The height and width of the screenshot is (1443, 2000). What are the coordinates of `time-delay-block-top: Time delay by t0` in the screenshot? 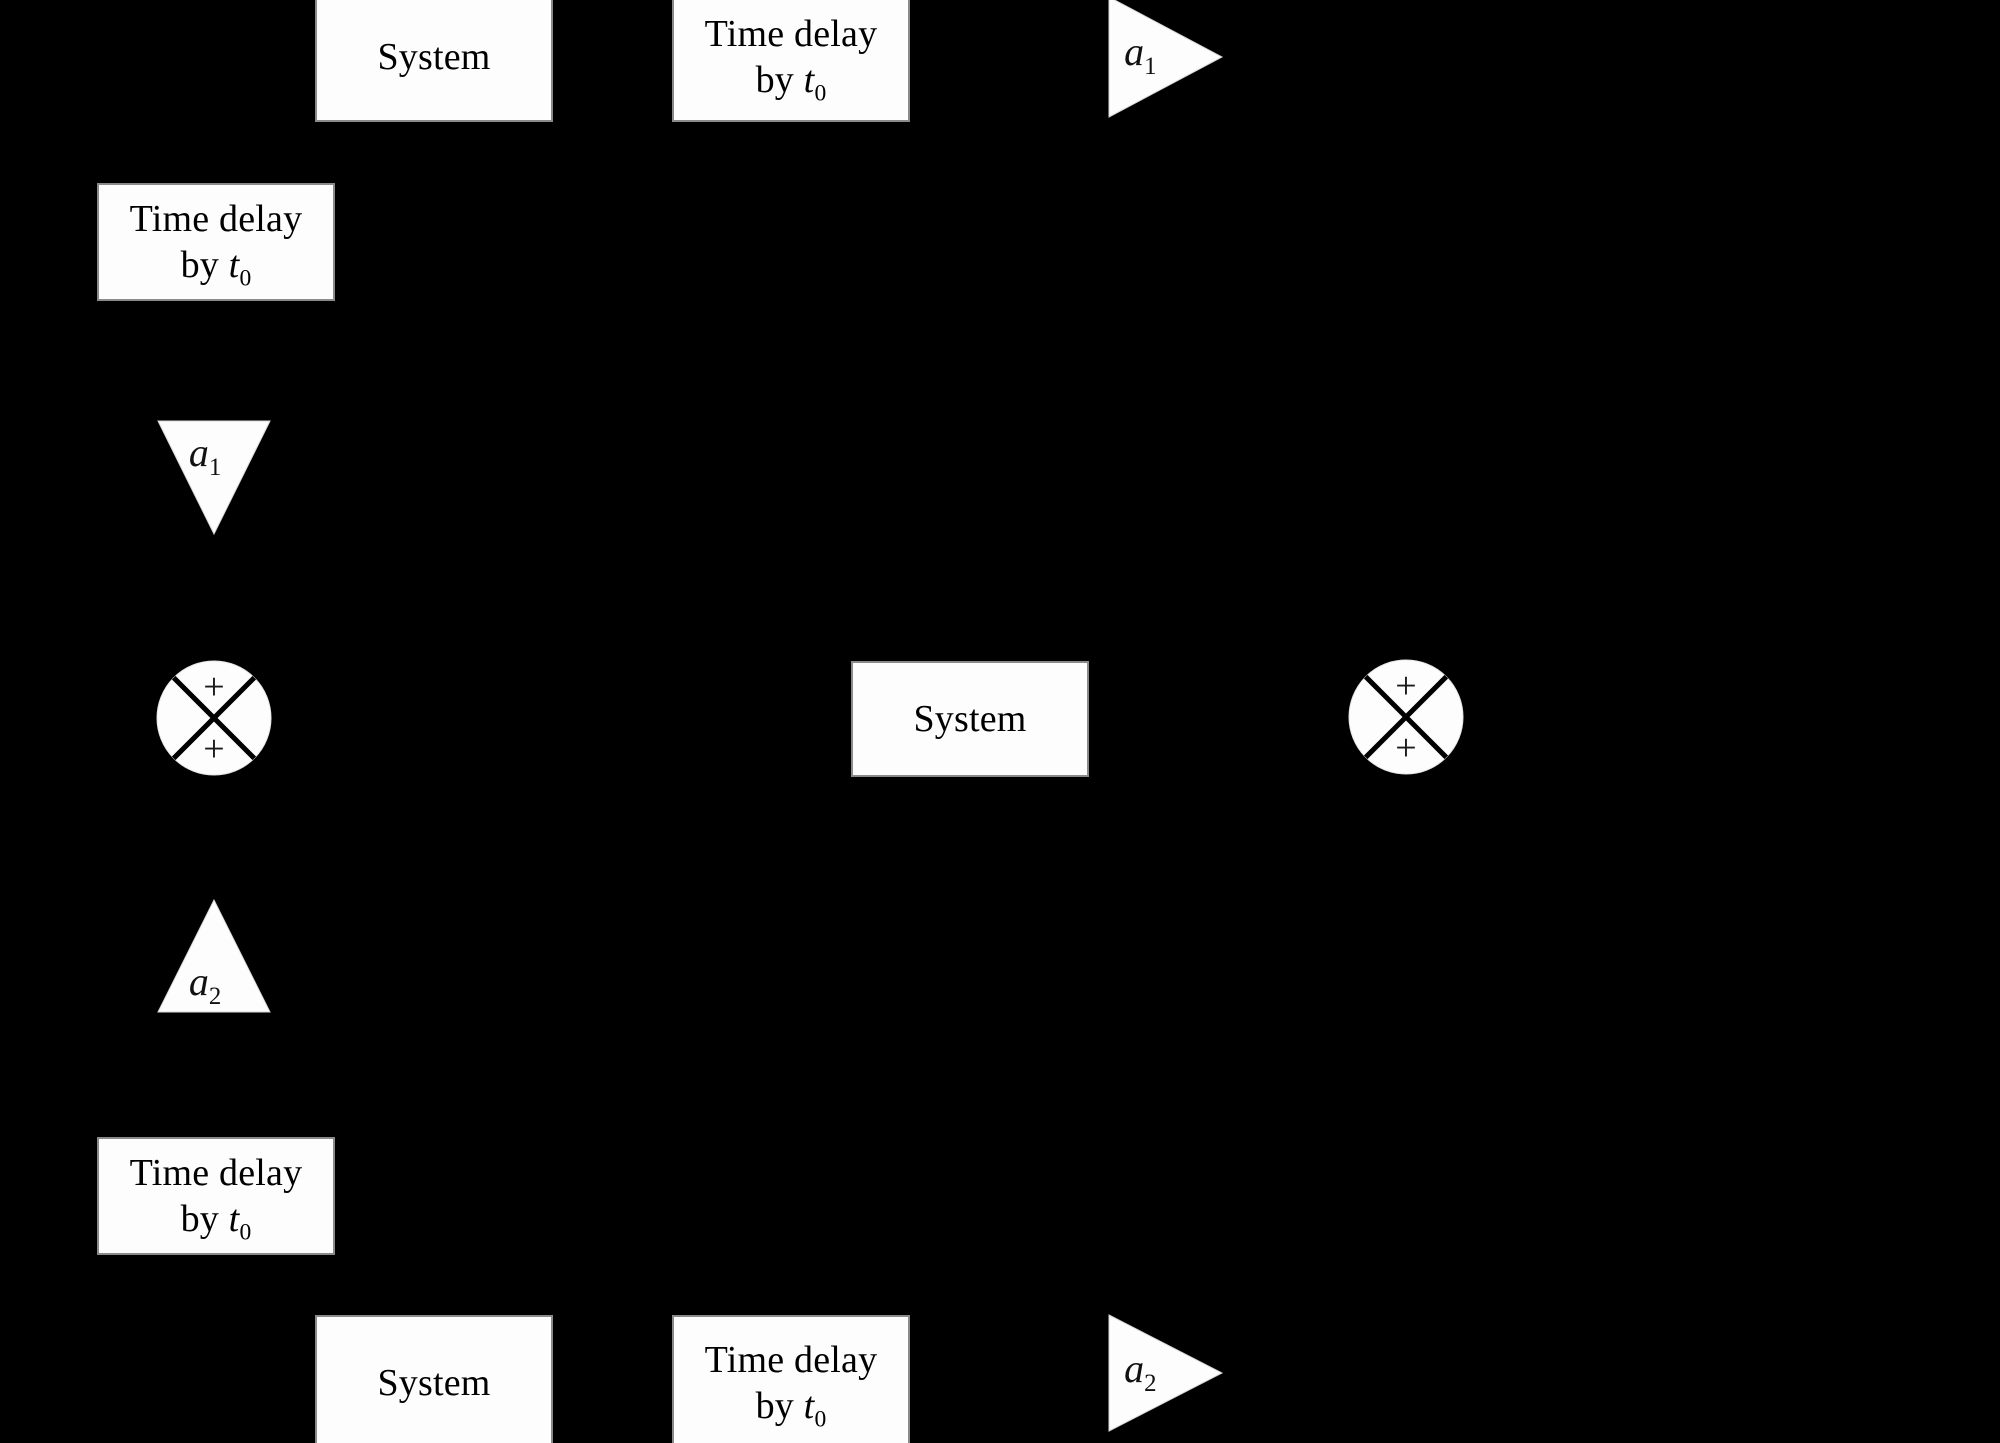 It's located at (791, 61).